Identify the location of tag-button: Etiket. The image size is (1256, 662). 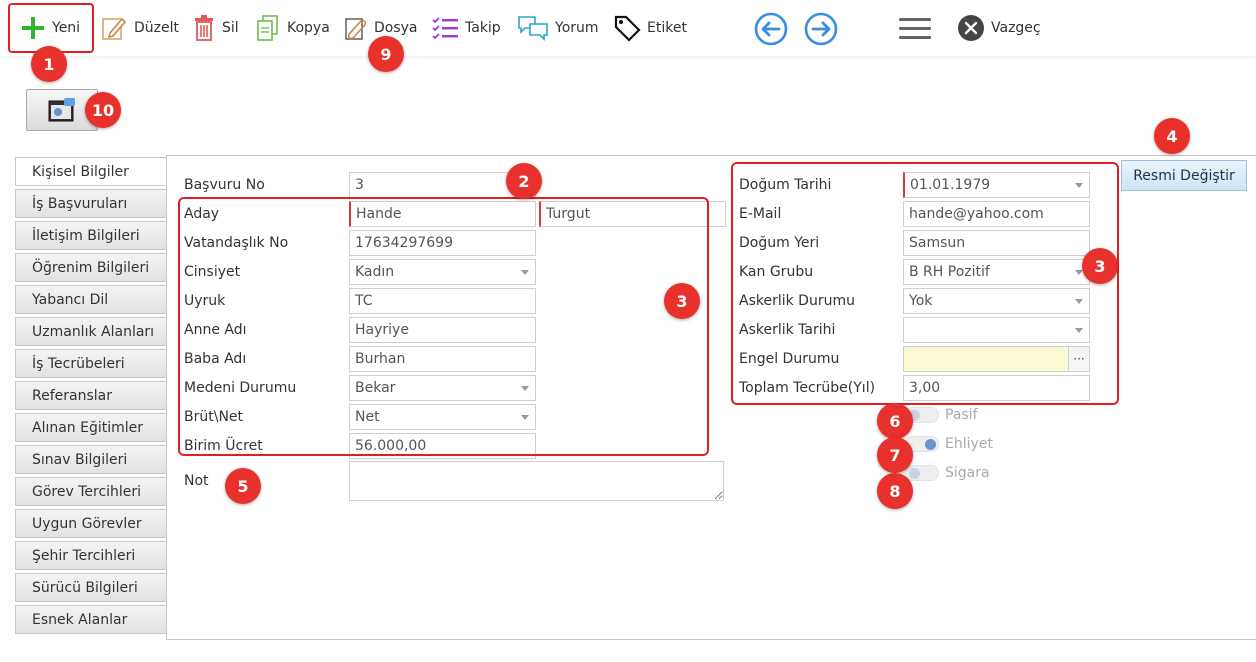
(650, 28).